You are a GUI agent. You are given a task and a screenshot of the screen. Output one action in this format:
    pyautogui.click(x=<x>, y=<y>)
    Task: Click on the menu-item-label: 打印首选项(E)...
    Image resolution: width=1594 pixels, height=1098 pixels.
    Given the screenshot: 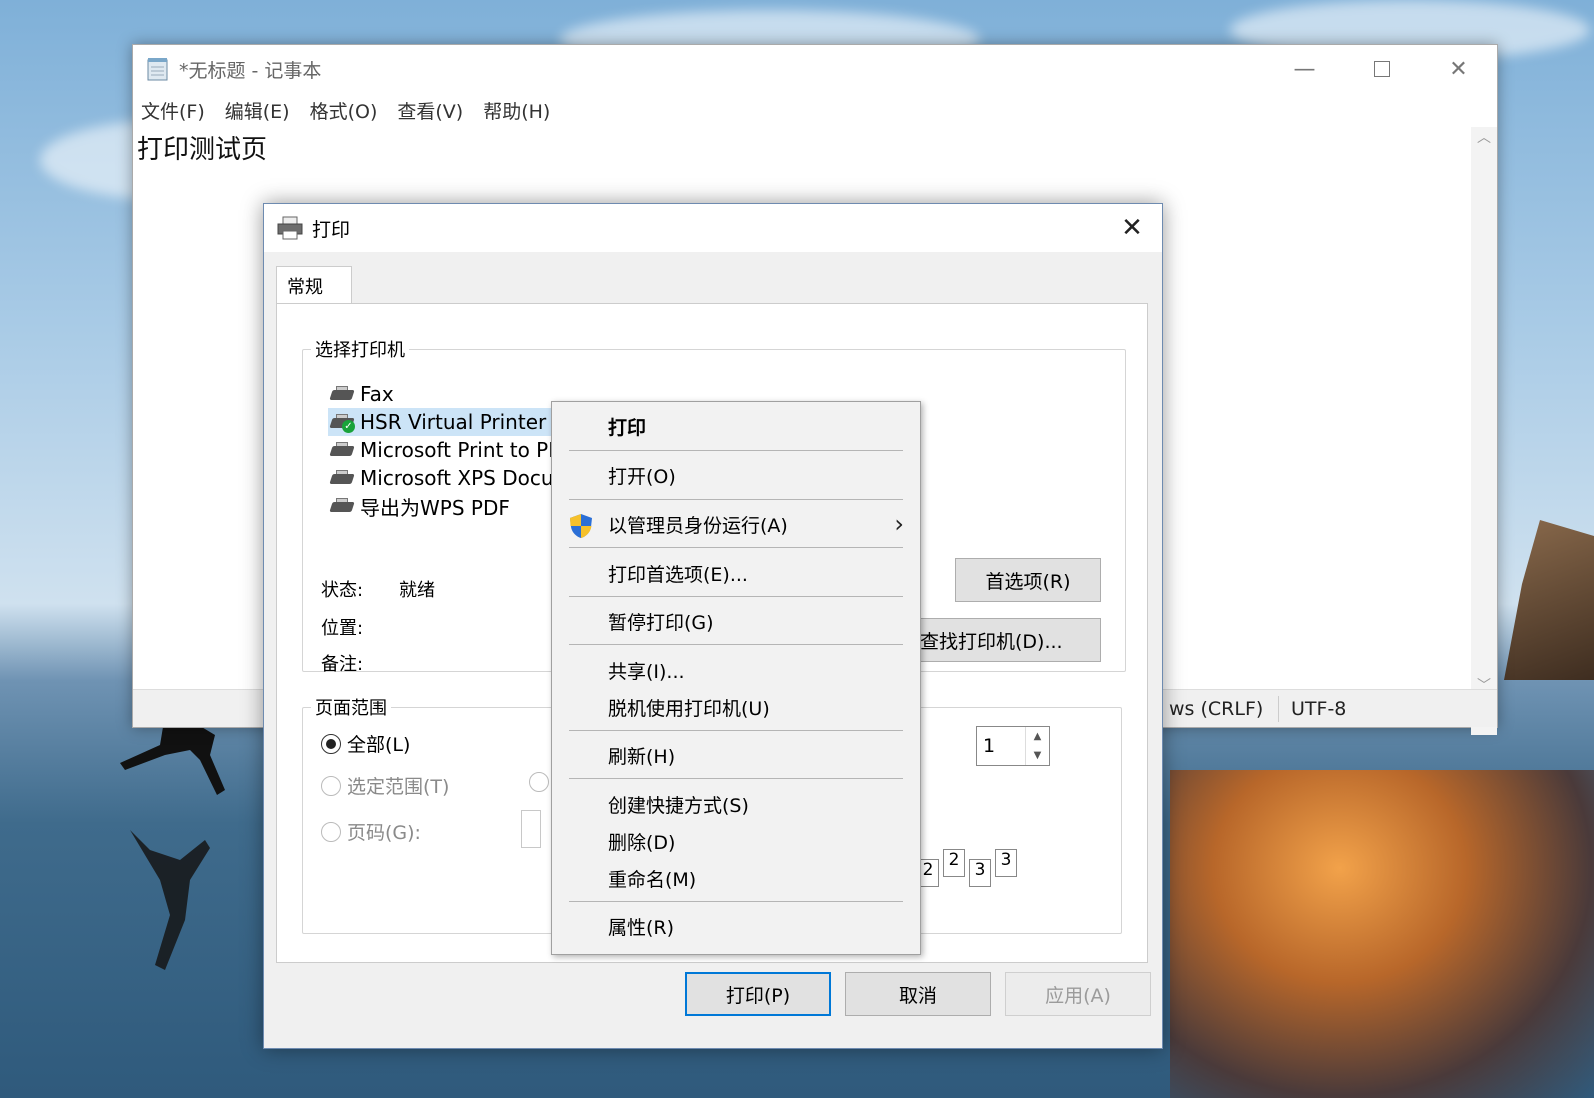 What is the action you would take?
    pyautogui.click(x=678, y=574)
    